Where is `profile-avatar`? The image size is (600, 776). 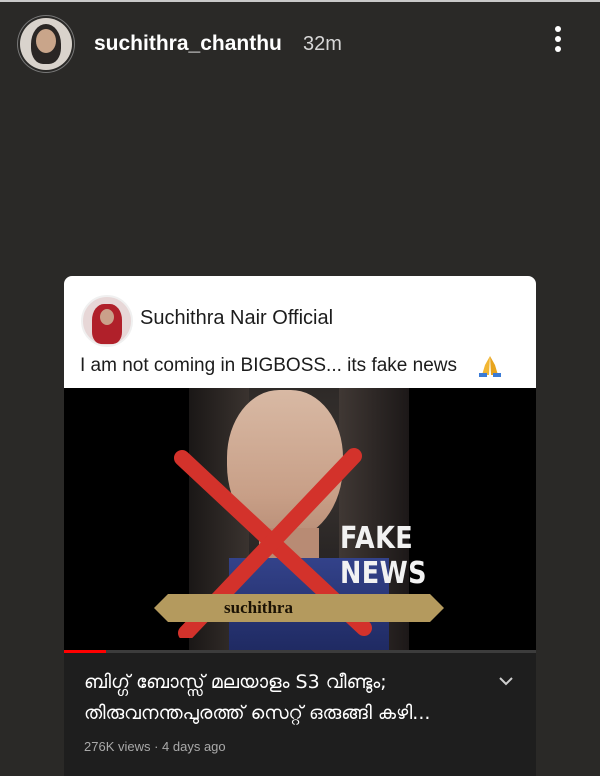
profile-avatar is located at coordinates (46, 44).